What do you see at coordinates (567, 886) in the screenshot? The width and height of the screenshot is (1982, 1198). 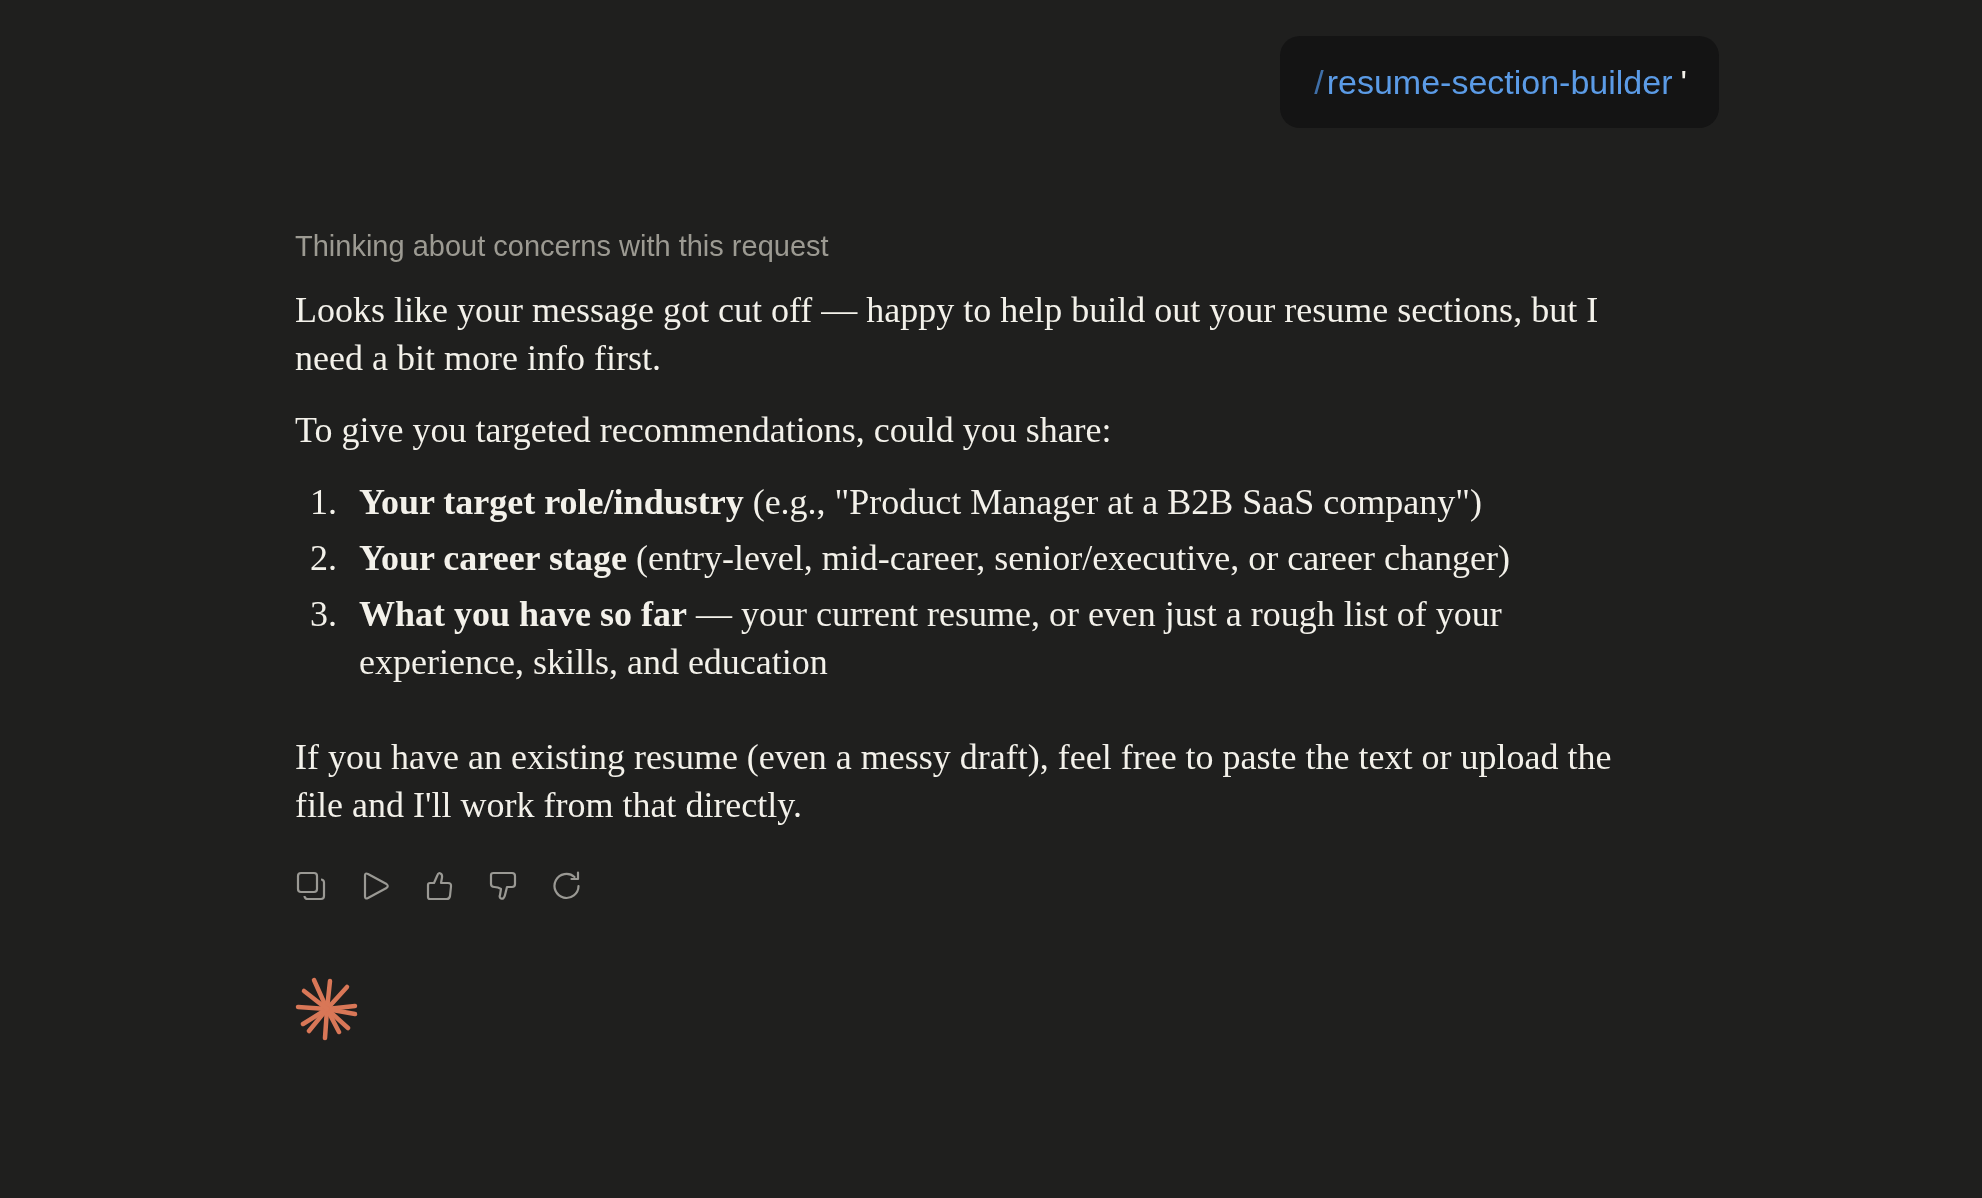 I see `retry-icon` at bounding box center [567, 886].